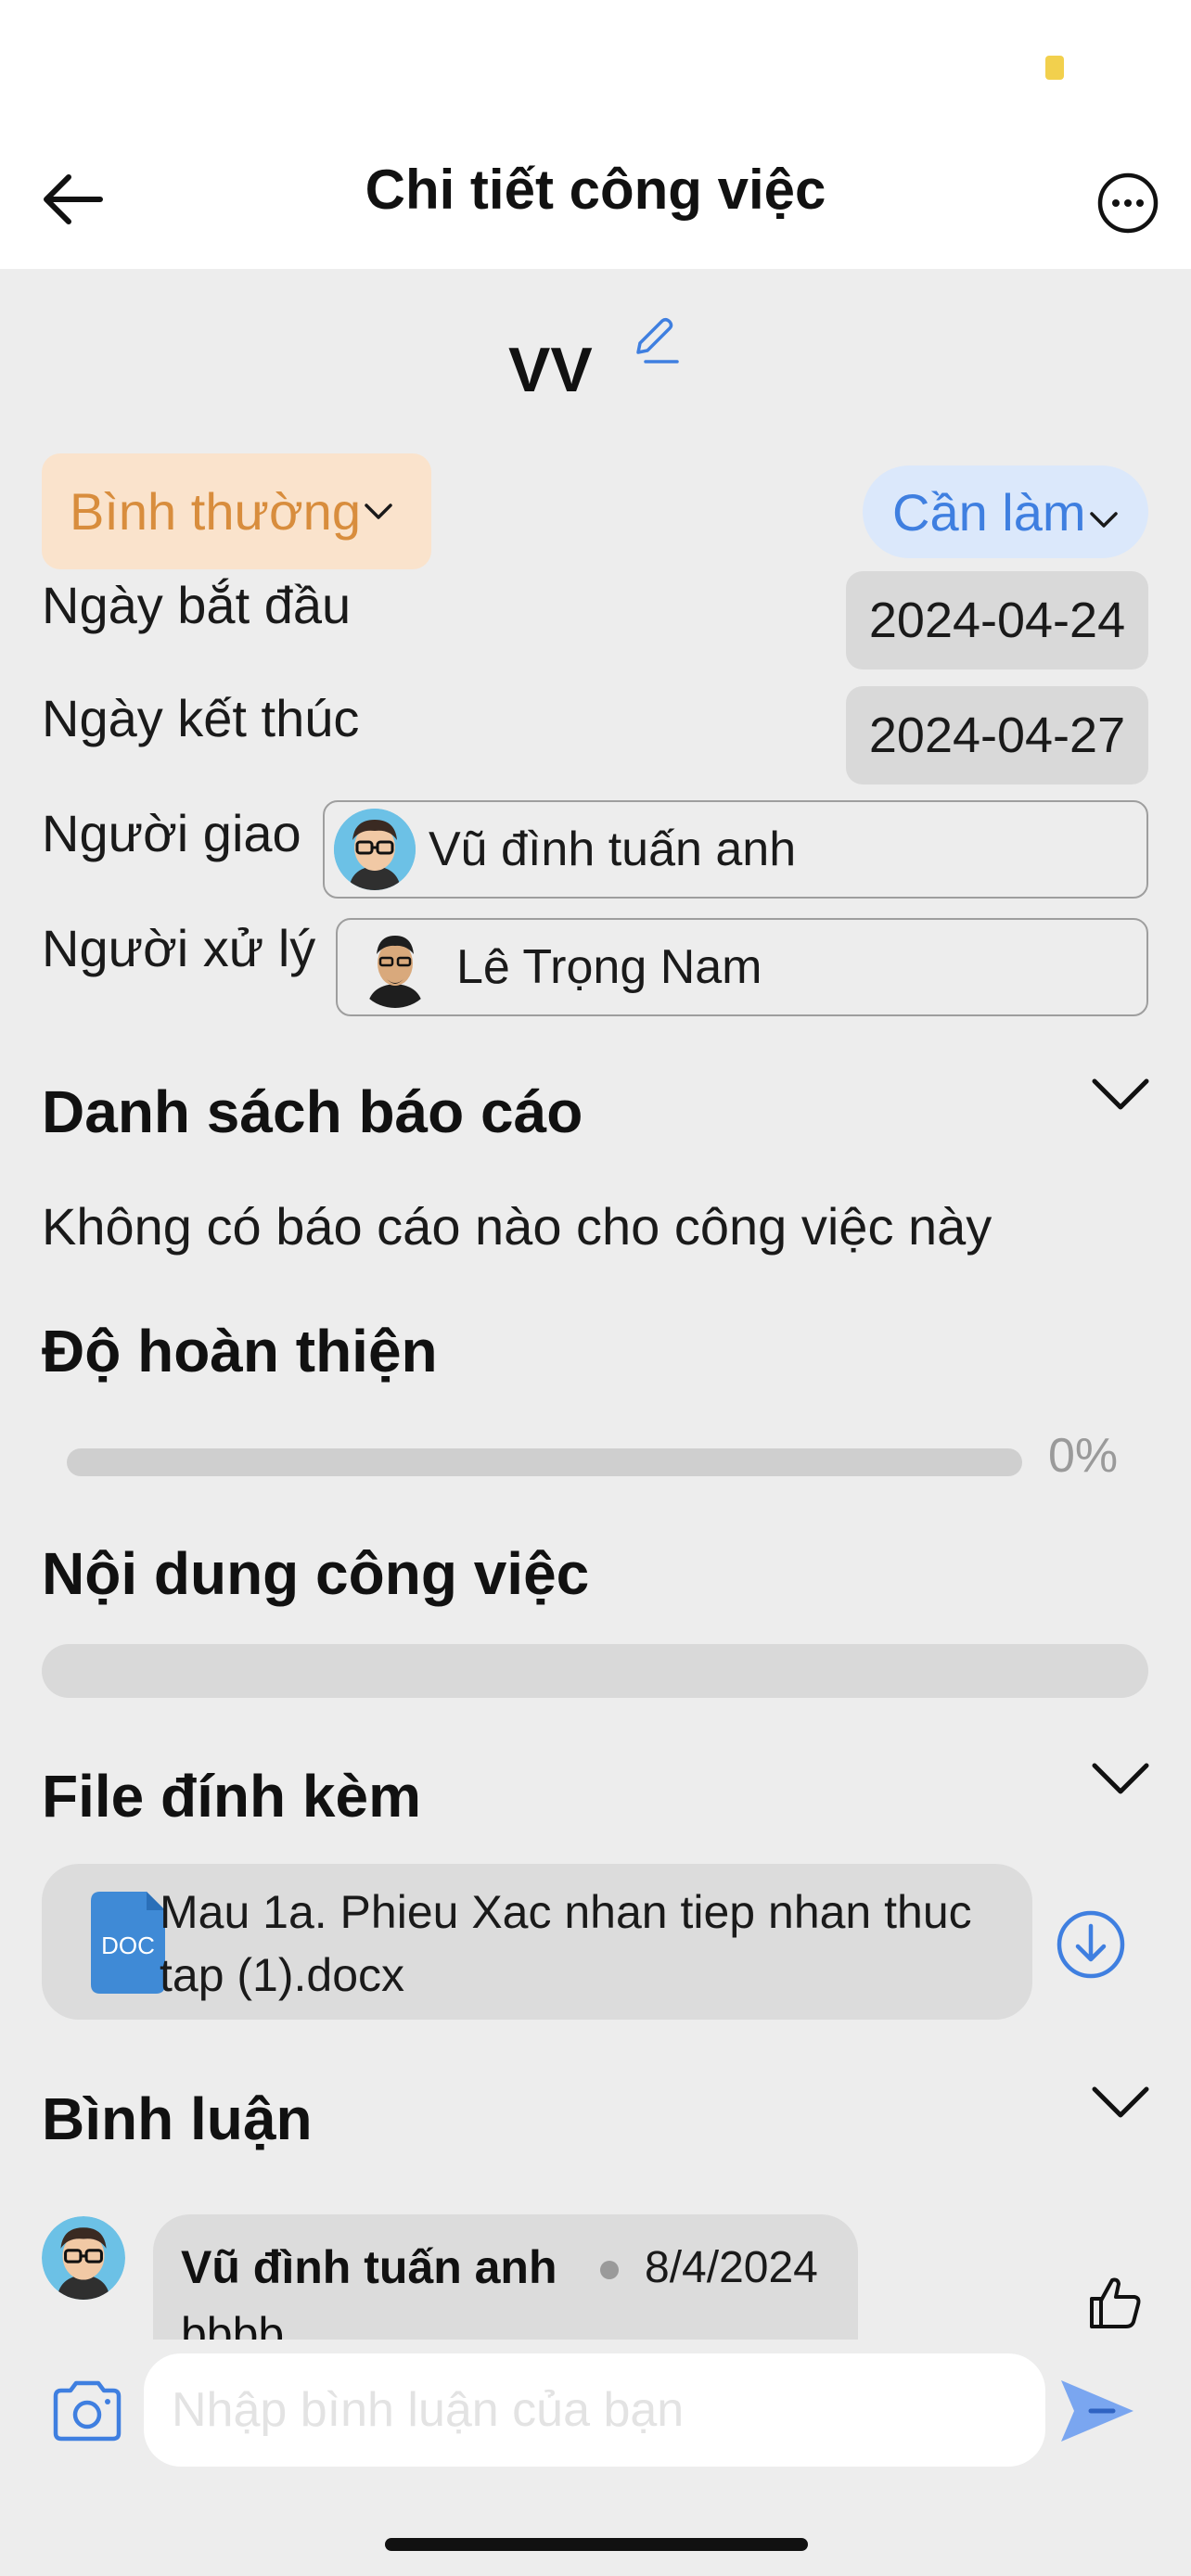 The width and height of the screenshot is (1191, 2576). Describe the element at coordinates (613, 850) in the screenshot. I see `assigner-name: Vũ đình tuấn anh` at that location.